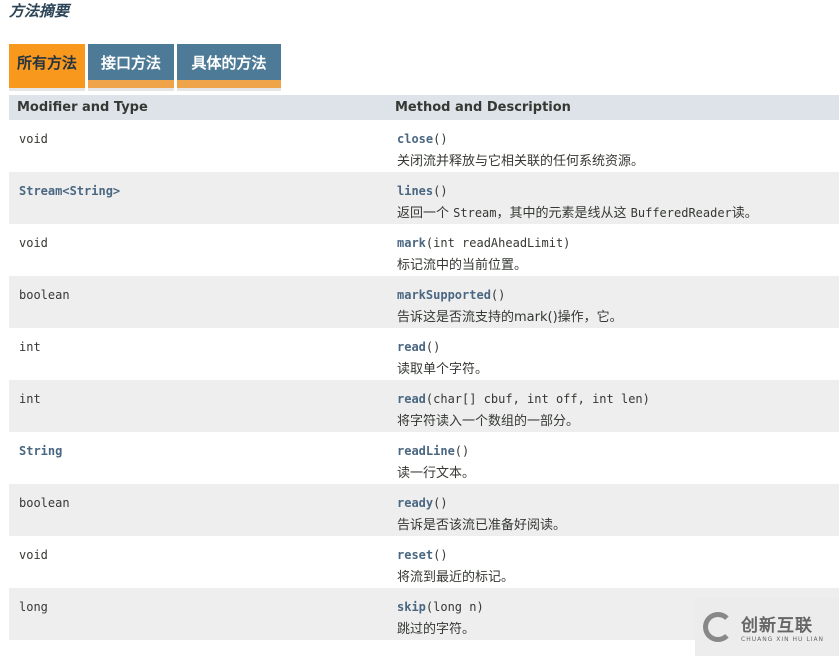 The image size is (839, 656). Describe the element at coordinates (537, 399) in the screenshot. I see `method-params: (char[] cbuf, int off, int len)` at that location.